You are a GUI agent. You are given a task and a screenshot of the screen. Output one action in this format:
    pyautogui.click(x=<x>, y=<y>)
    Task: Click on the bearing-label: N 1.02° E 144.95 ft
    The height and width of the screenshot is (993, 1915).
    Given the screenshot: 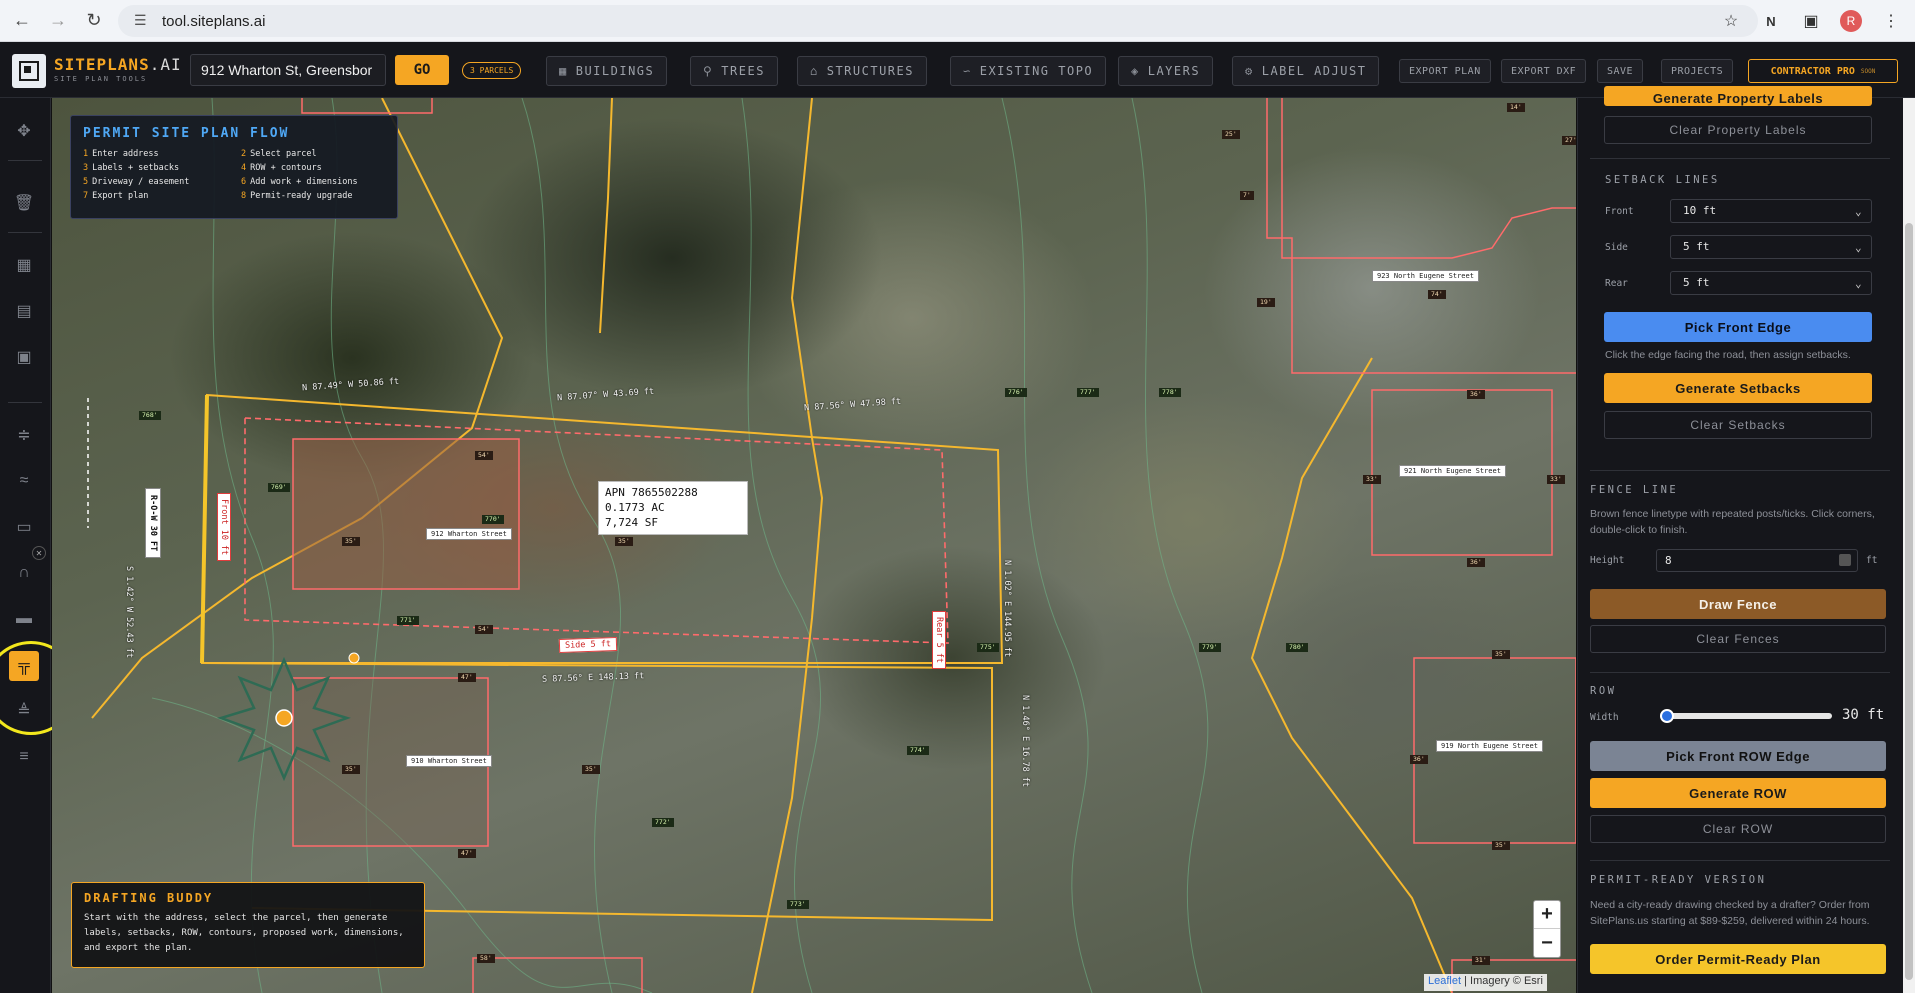 What is the action you would take?
    pyautogui.click(x=1007, y=609)
    